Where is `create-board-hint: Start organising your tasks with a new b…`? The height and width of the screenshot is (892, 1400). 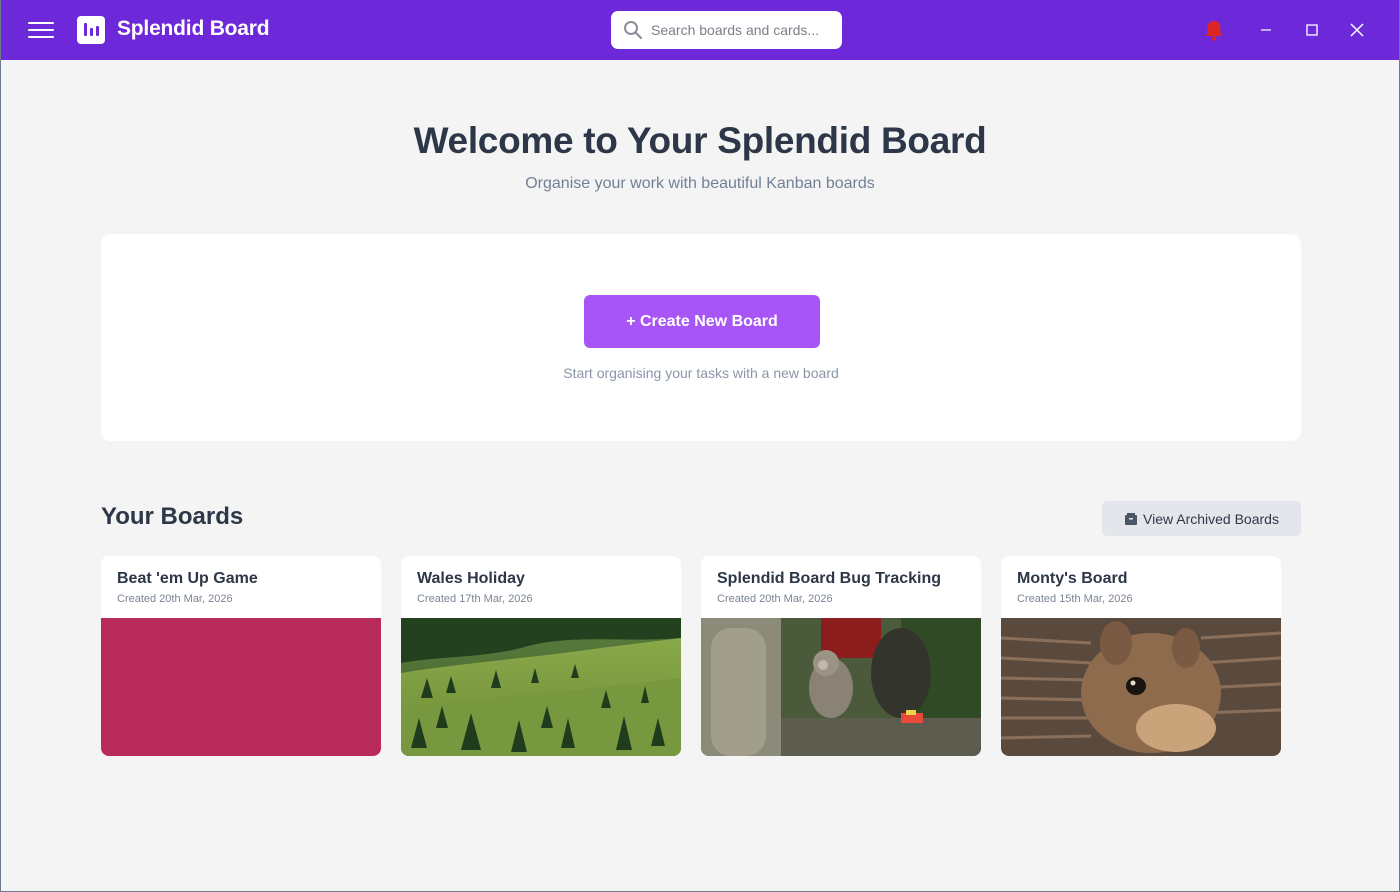
create-board-hint: Start organising your tasks with a new b… is located at coordinates (701, 373).